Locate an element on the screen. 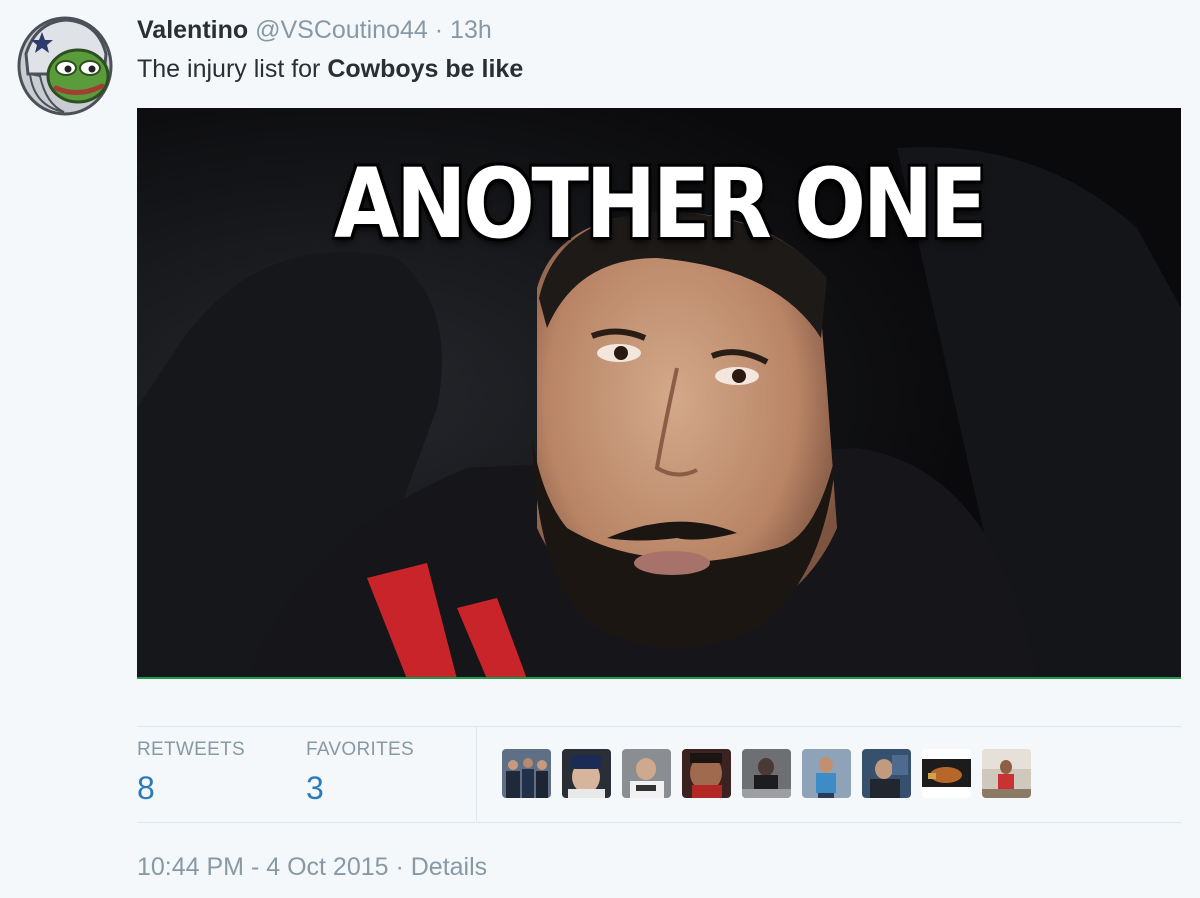  user-handle: @VSCoutino44 is located at coordinates (341, 30).